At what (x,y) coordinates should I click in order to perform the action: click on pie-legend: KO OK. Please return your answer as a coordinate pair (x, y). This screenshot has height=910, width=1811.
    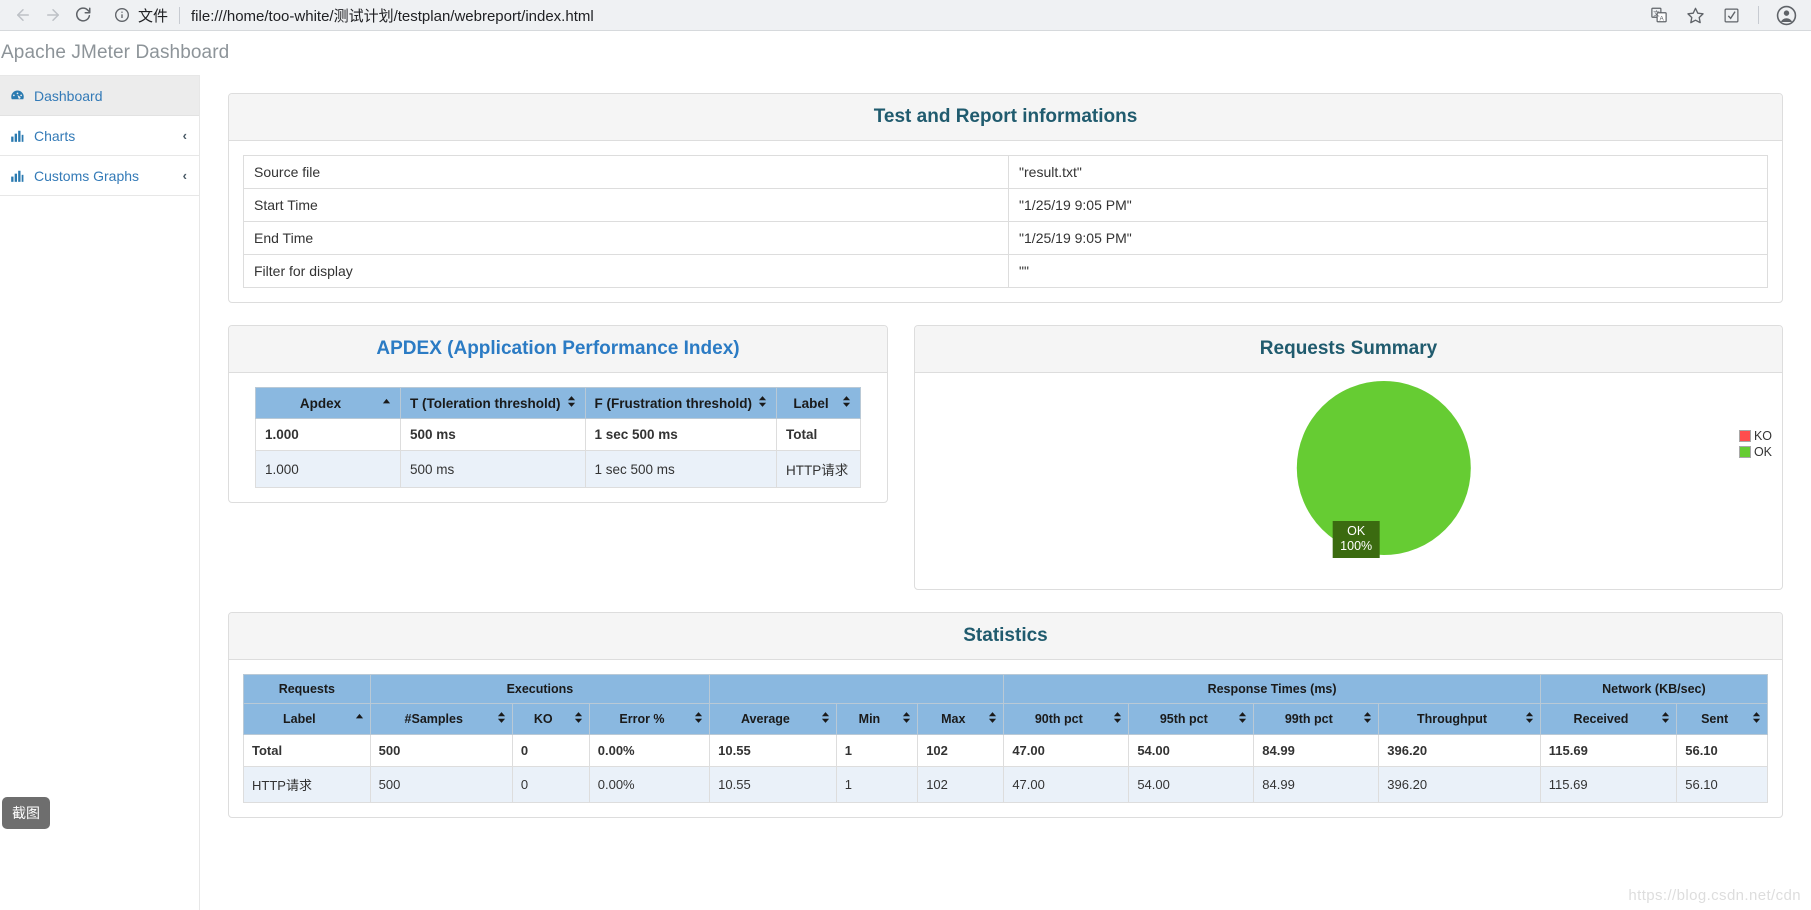
    Looking at the image, I should click on (1755, 445).